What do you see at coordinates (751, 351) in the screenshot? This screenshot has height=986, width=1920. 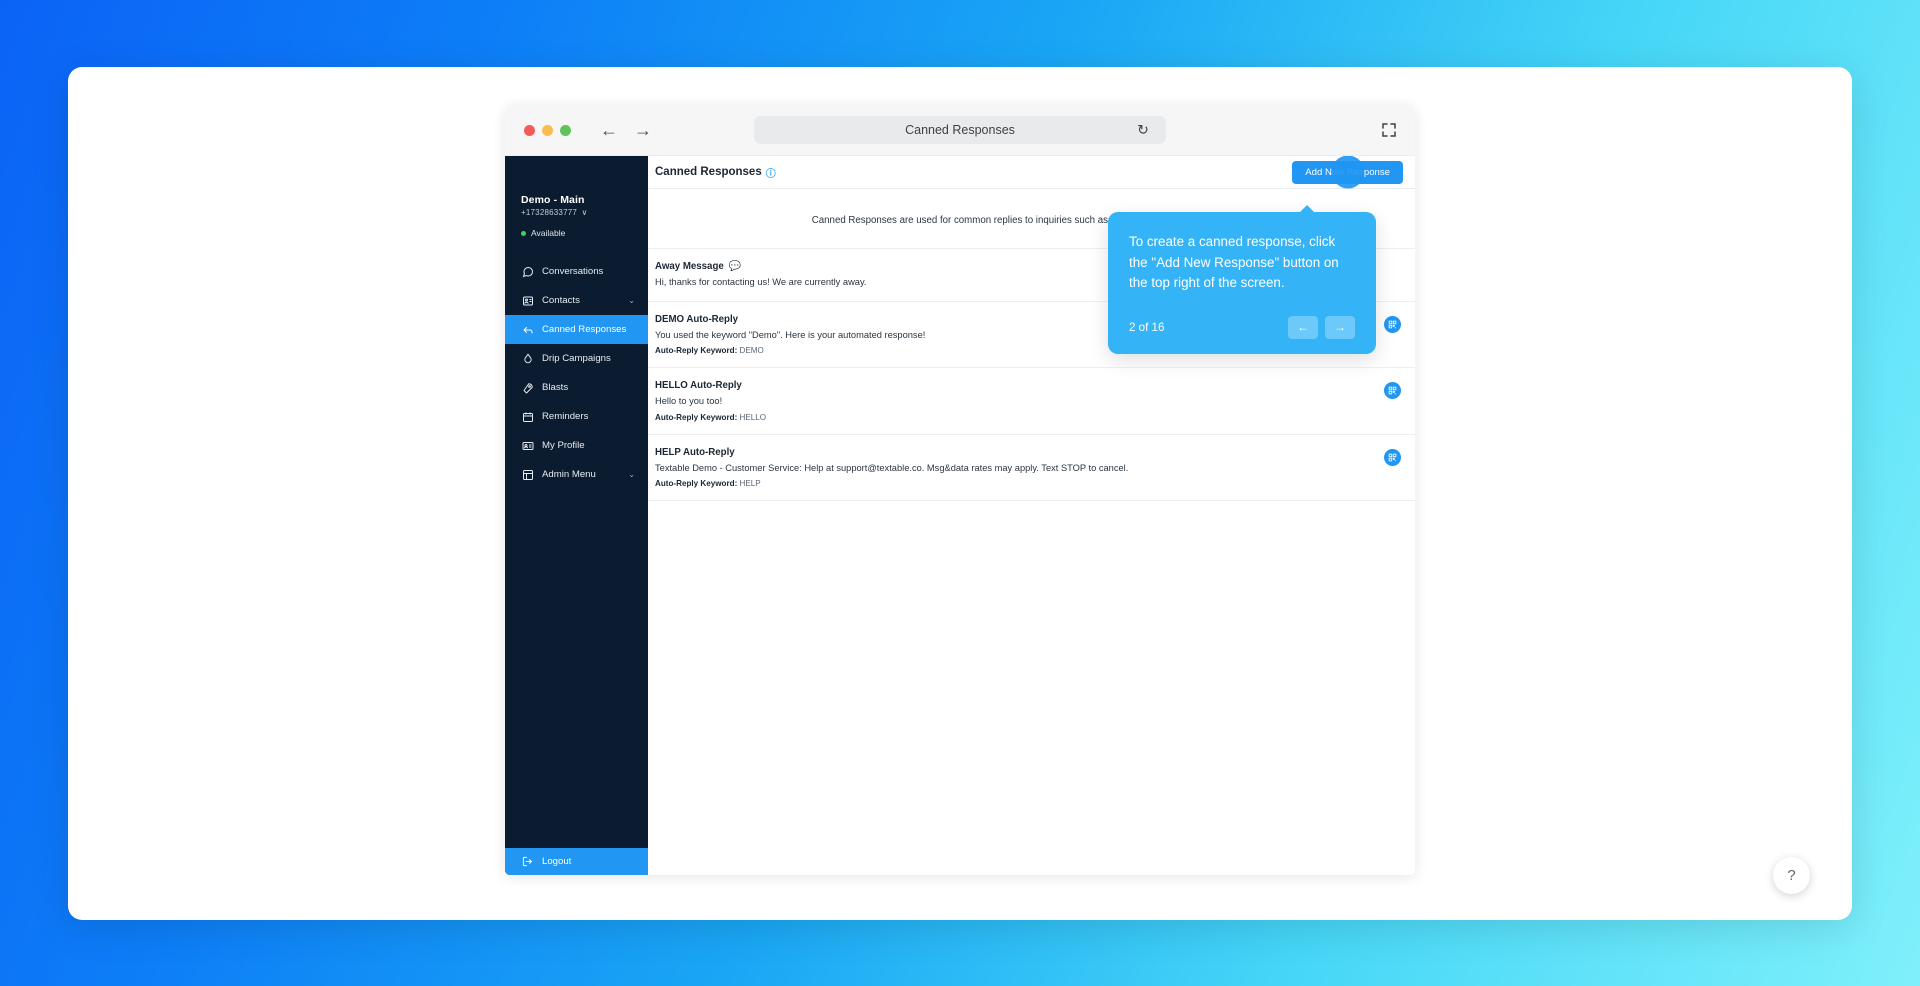 I see `keyword-value: DEMO` at bounding box center [751, 351].